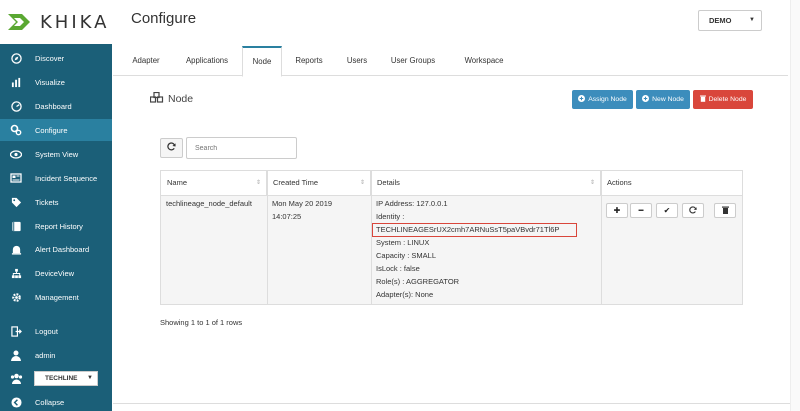 Image resolution: width=800 pixels, height=411 pixels. Describe the element at coordinates (47, 202) in the screenshot. I see `sidebar-item-label: Tickets` at that location.